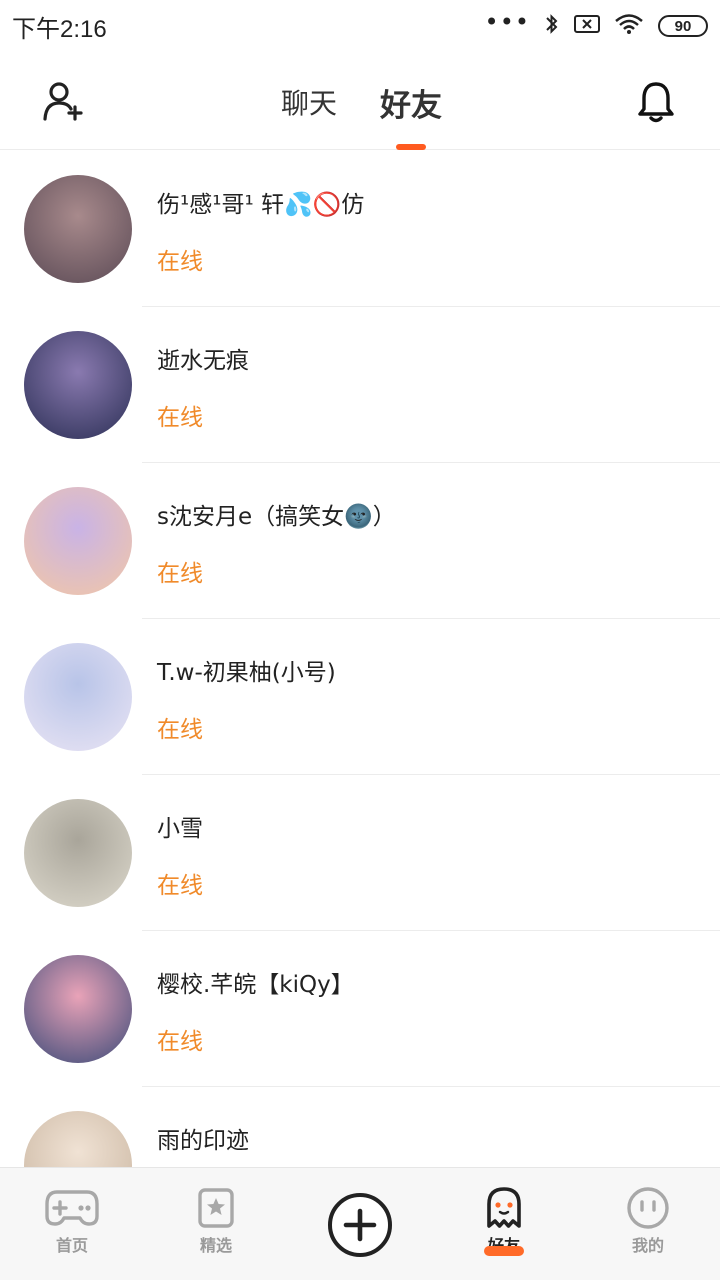 The height and width of the screenshot is (1280, 720). I want to click on friend-name: 雨的印迹, so click(203, 1141).